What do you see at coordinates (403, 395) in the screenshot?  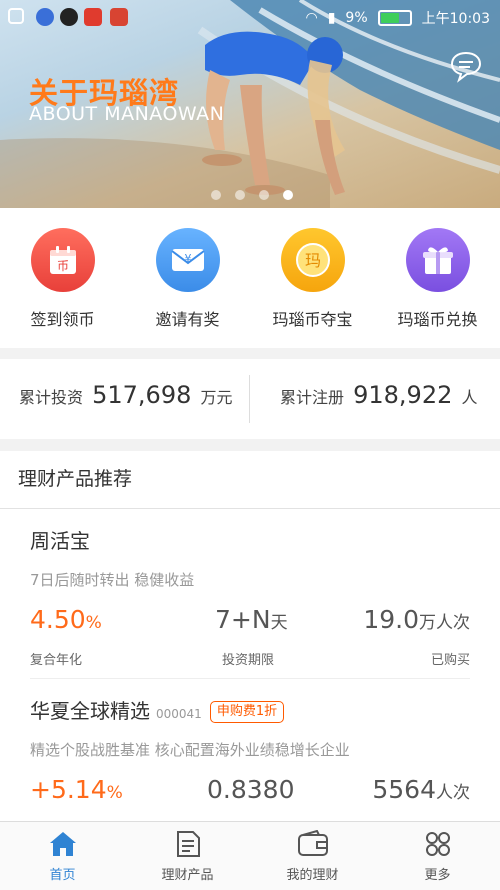 I see `stat-value: 918,922` at bounding box center [403, 395].